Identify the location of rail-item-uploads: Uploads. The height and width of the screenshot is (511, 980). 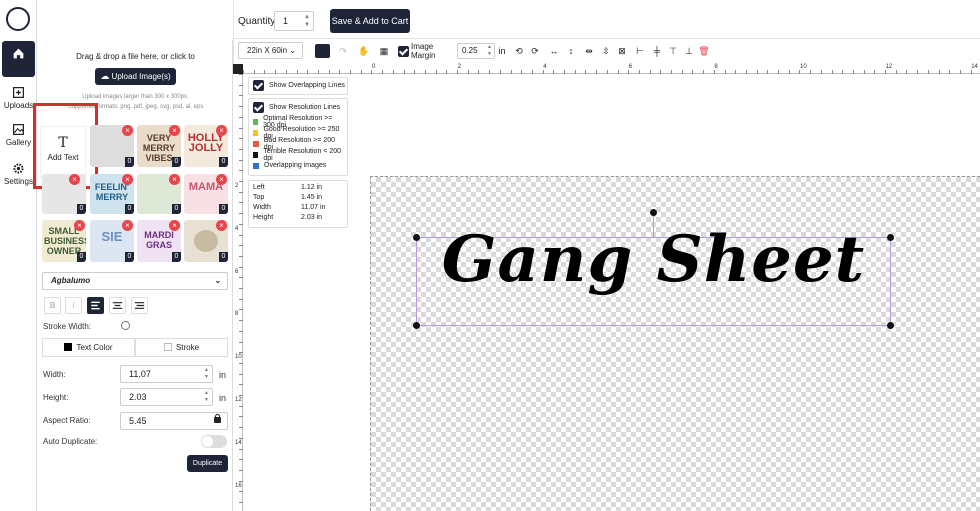
(18, 98).